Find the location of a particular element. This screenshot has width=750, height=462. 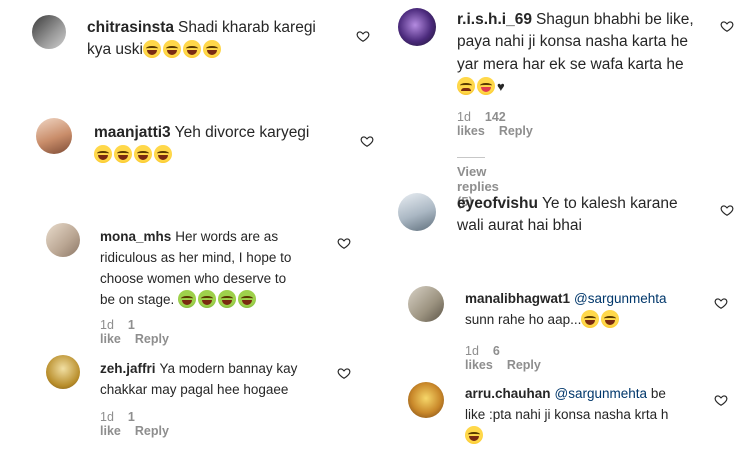

tongue-emoji is located at coordinates (486, 86).